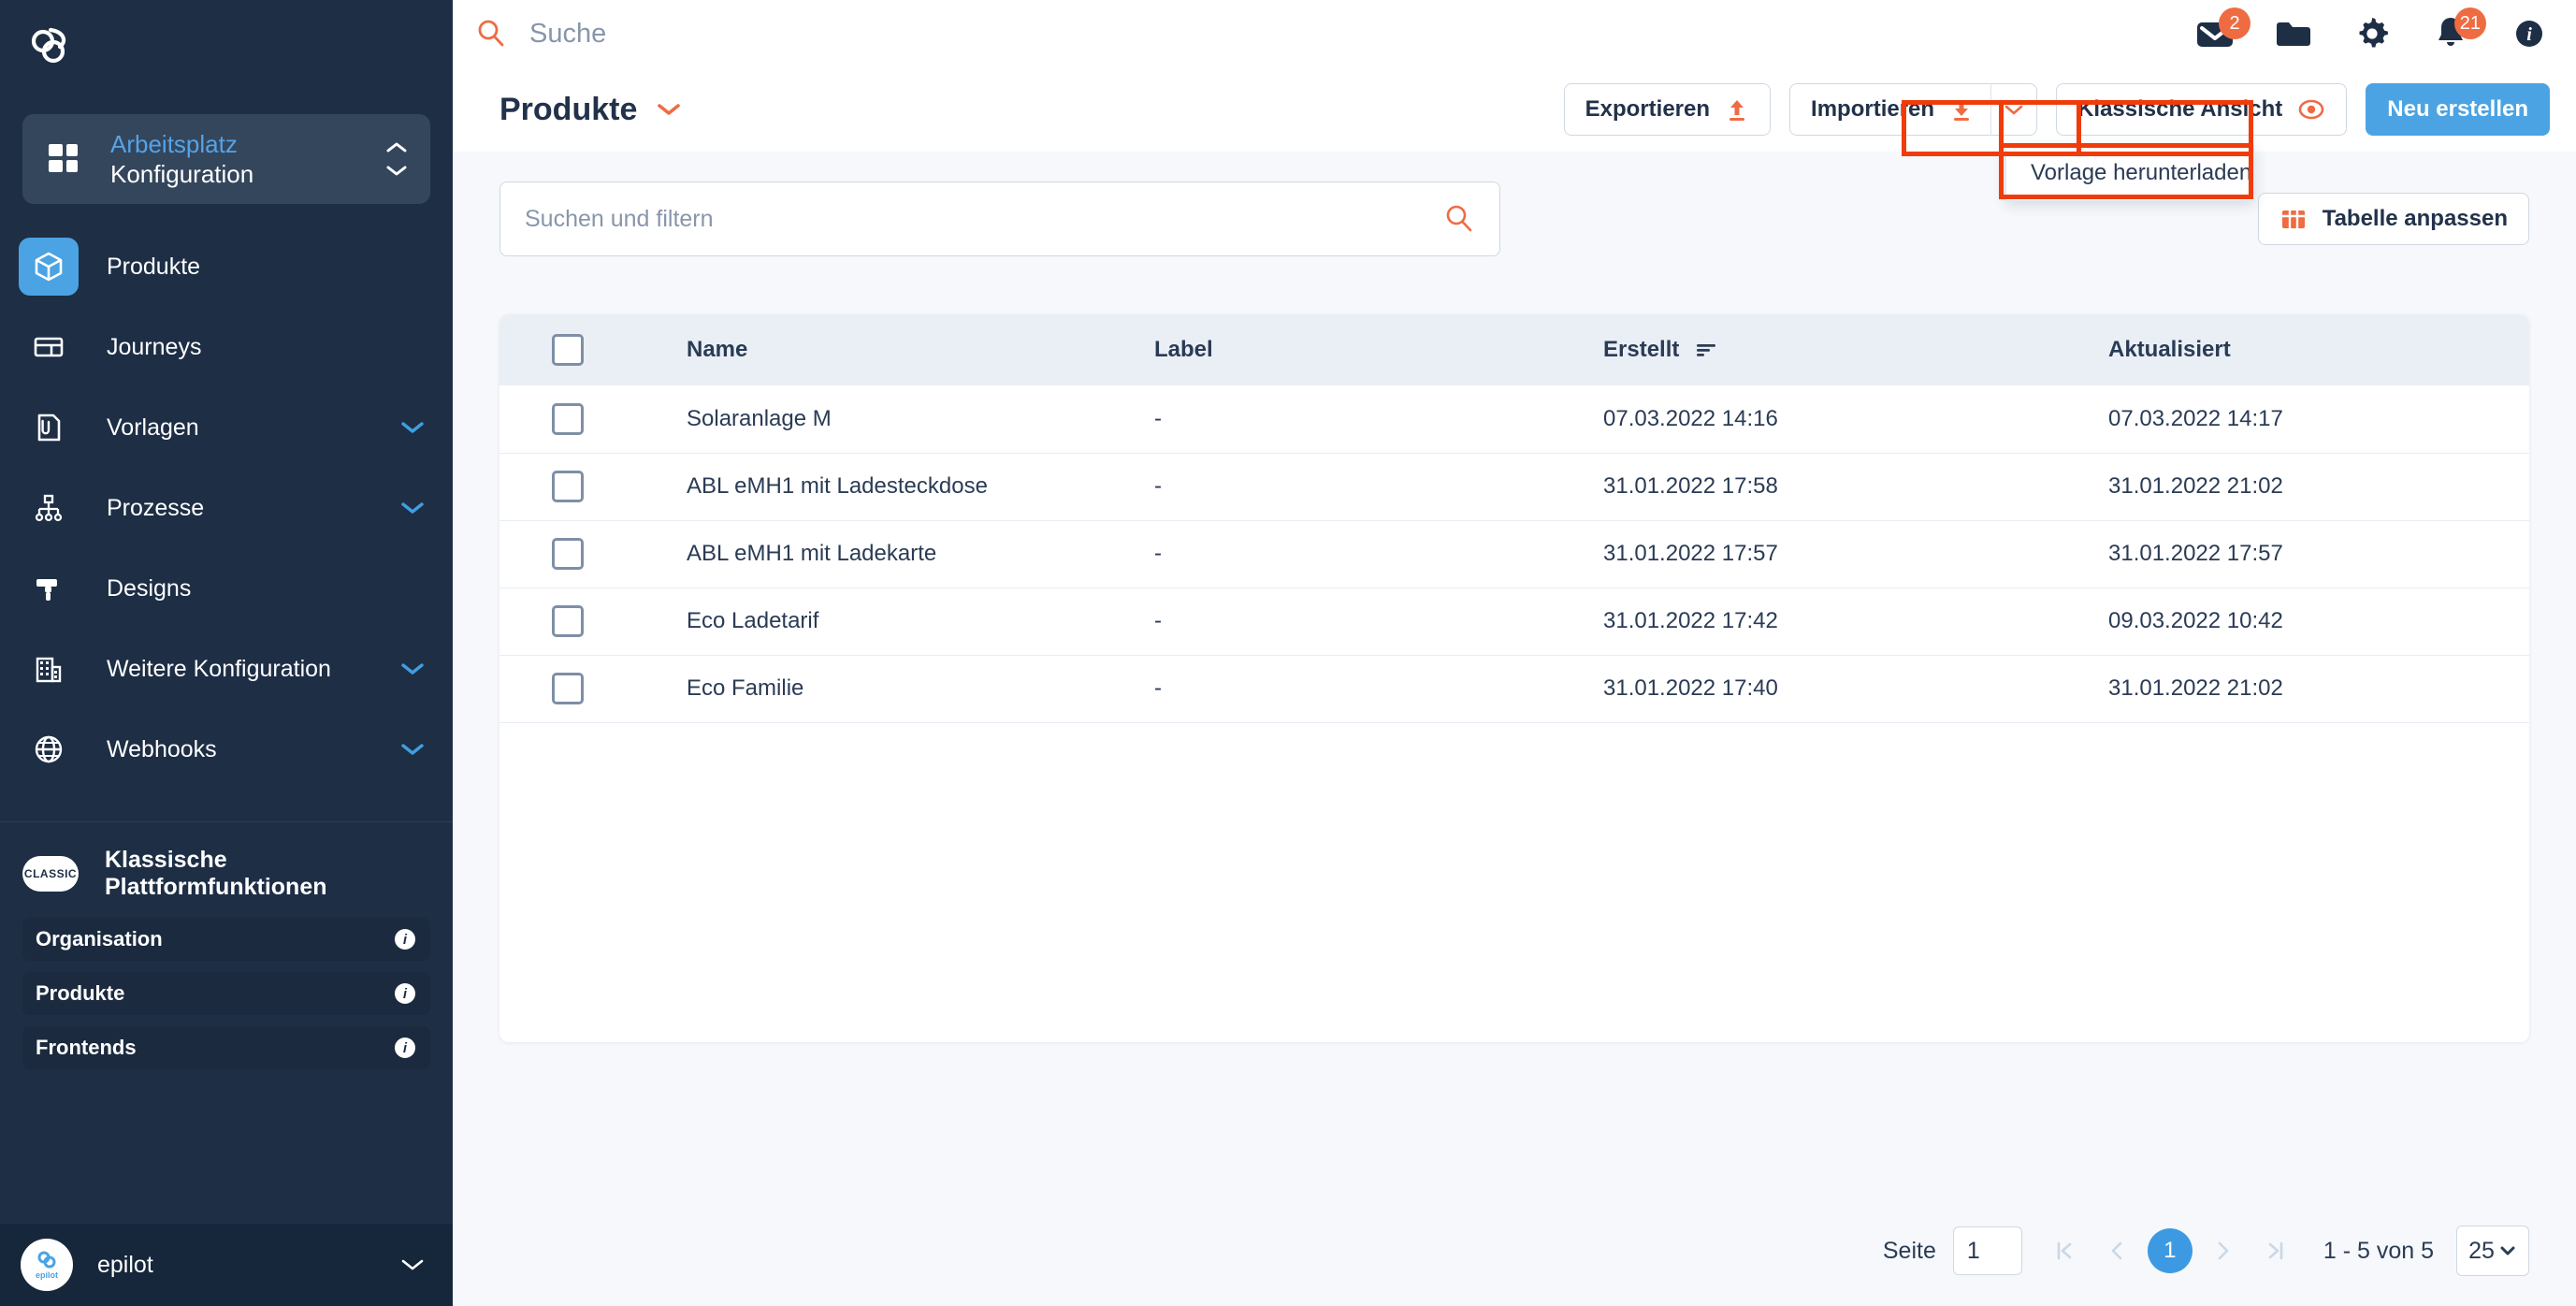 This screenshot has height=1306, width=2576. Describe the element at coordinates (227, 870) in the screenshot. I see `classic-section-header: CLASSIC Klassische Plattformfunktionen` at that location.